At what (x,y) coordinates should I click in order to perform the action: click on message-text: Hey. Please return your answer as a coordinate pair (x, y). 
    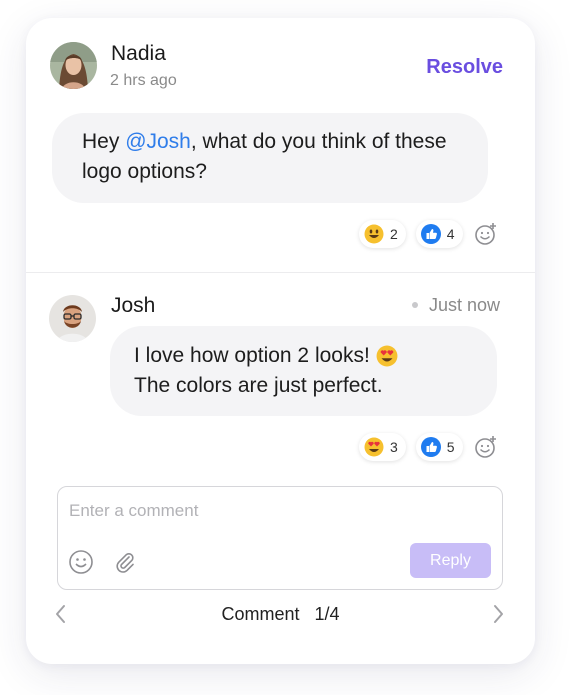
    Looking at the image, I should click on (104, 141).